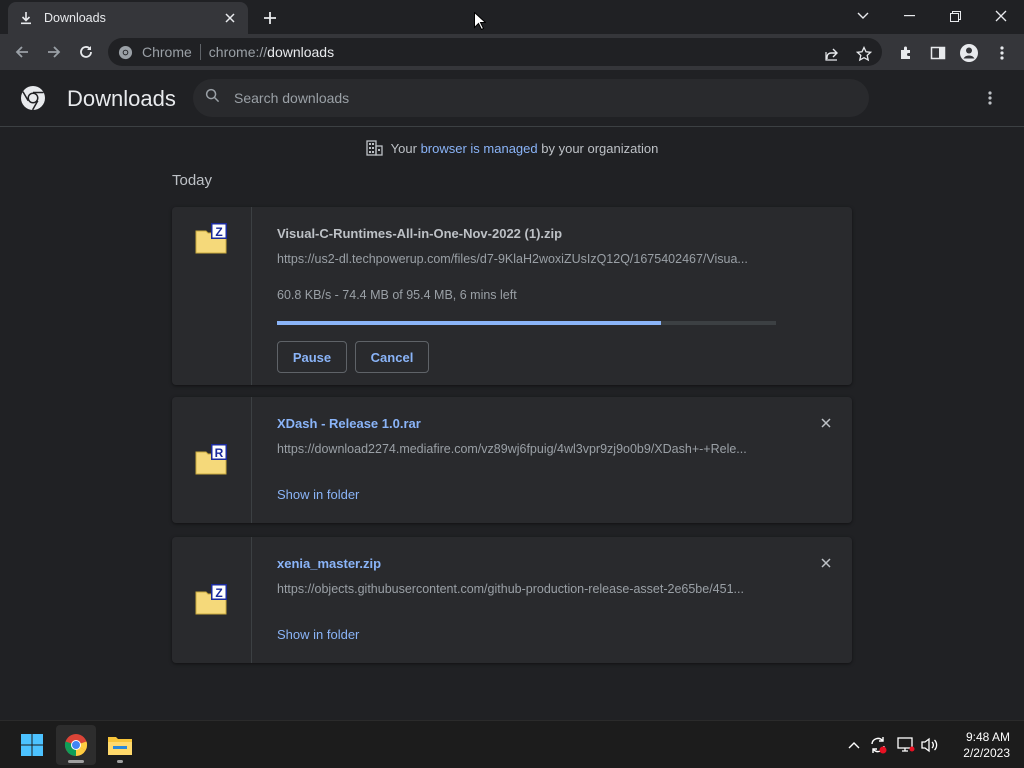  What do you see at coordinates (76, 761) in the screenshot?
I see `active-app-indicator` at bounding box center [76, 761].